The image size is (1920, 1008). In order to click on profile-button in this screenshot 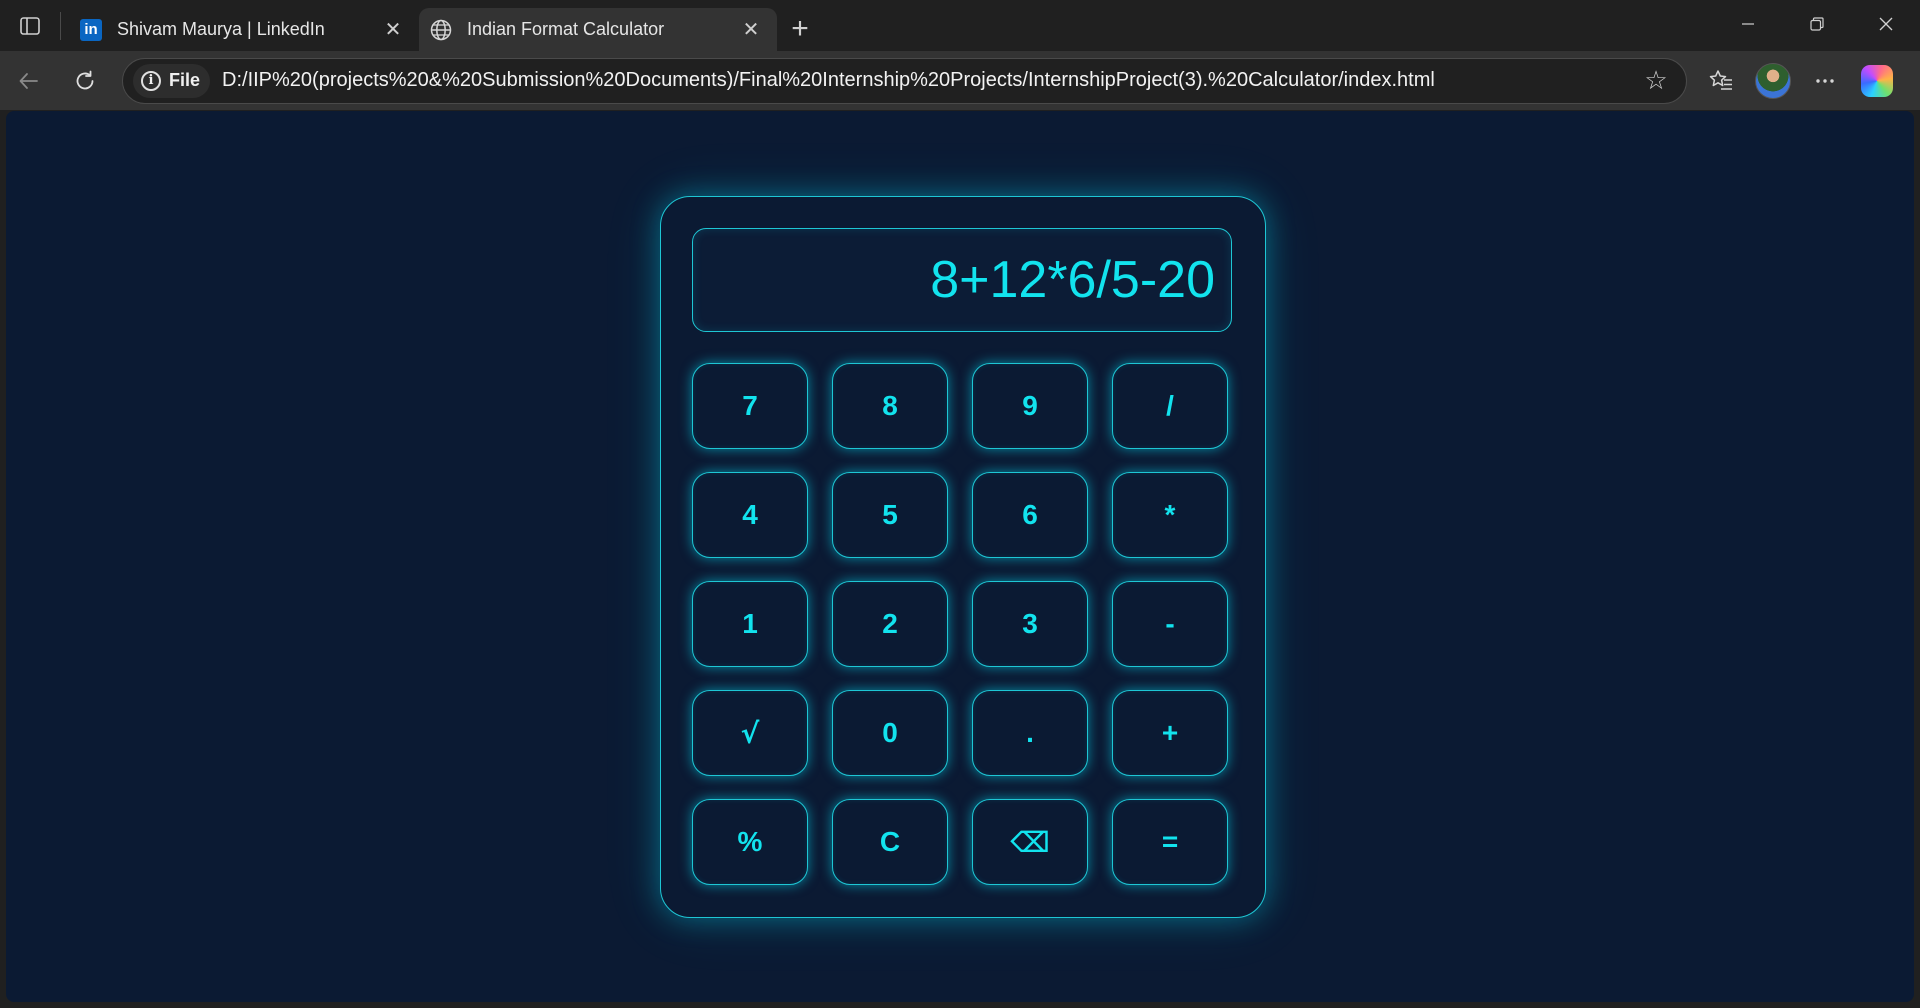, I will do `click(1773, 81)`.